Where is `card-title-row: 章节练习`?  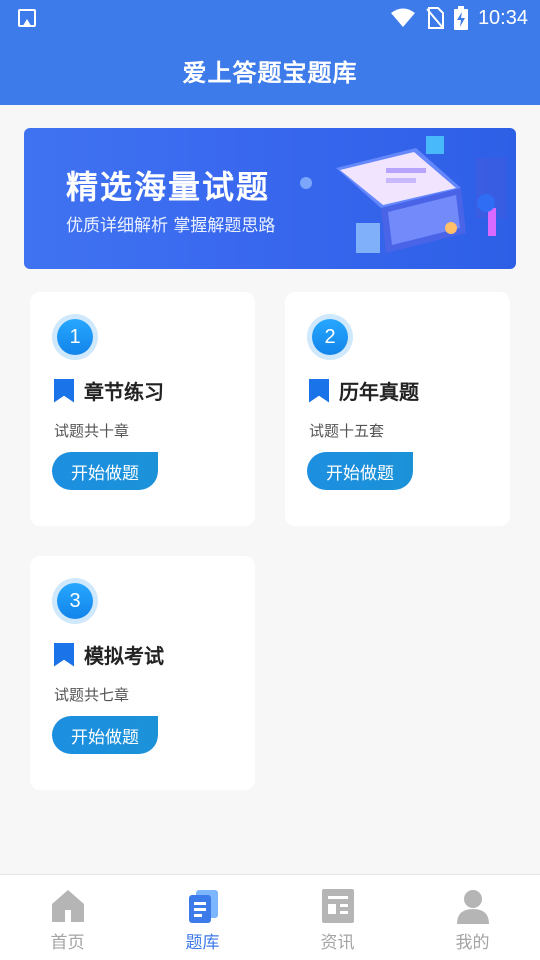 card-title-row: 章节练习 is located at coordinates (109, 390).